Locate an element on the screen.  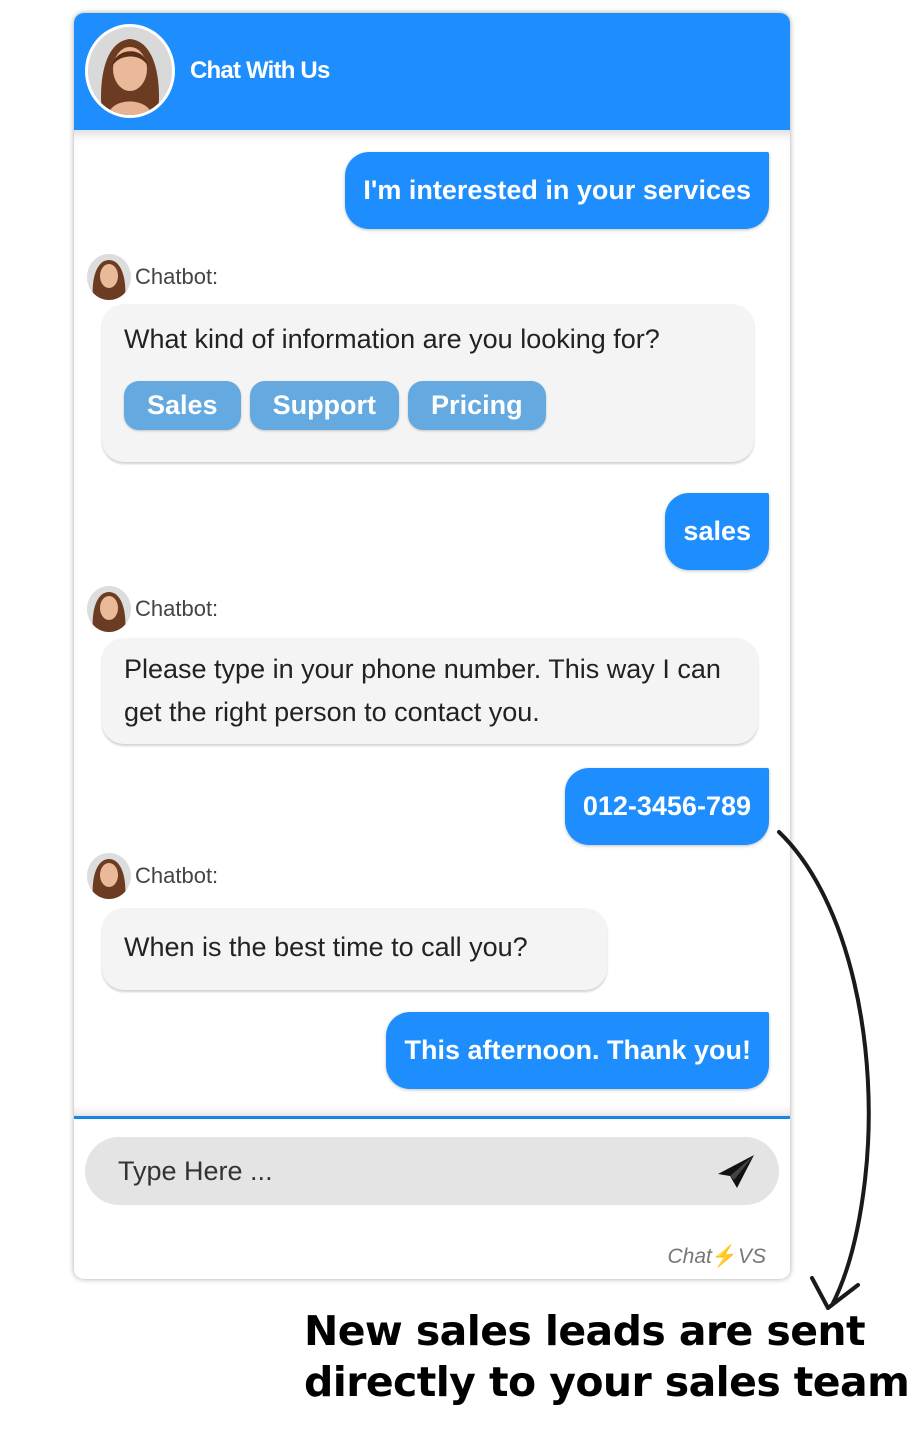
quick-replies: Sales Support Pricing is located at coordinates (428, 405).